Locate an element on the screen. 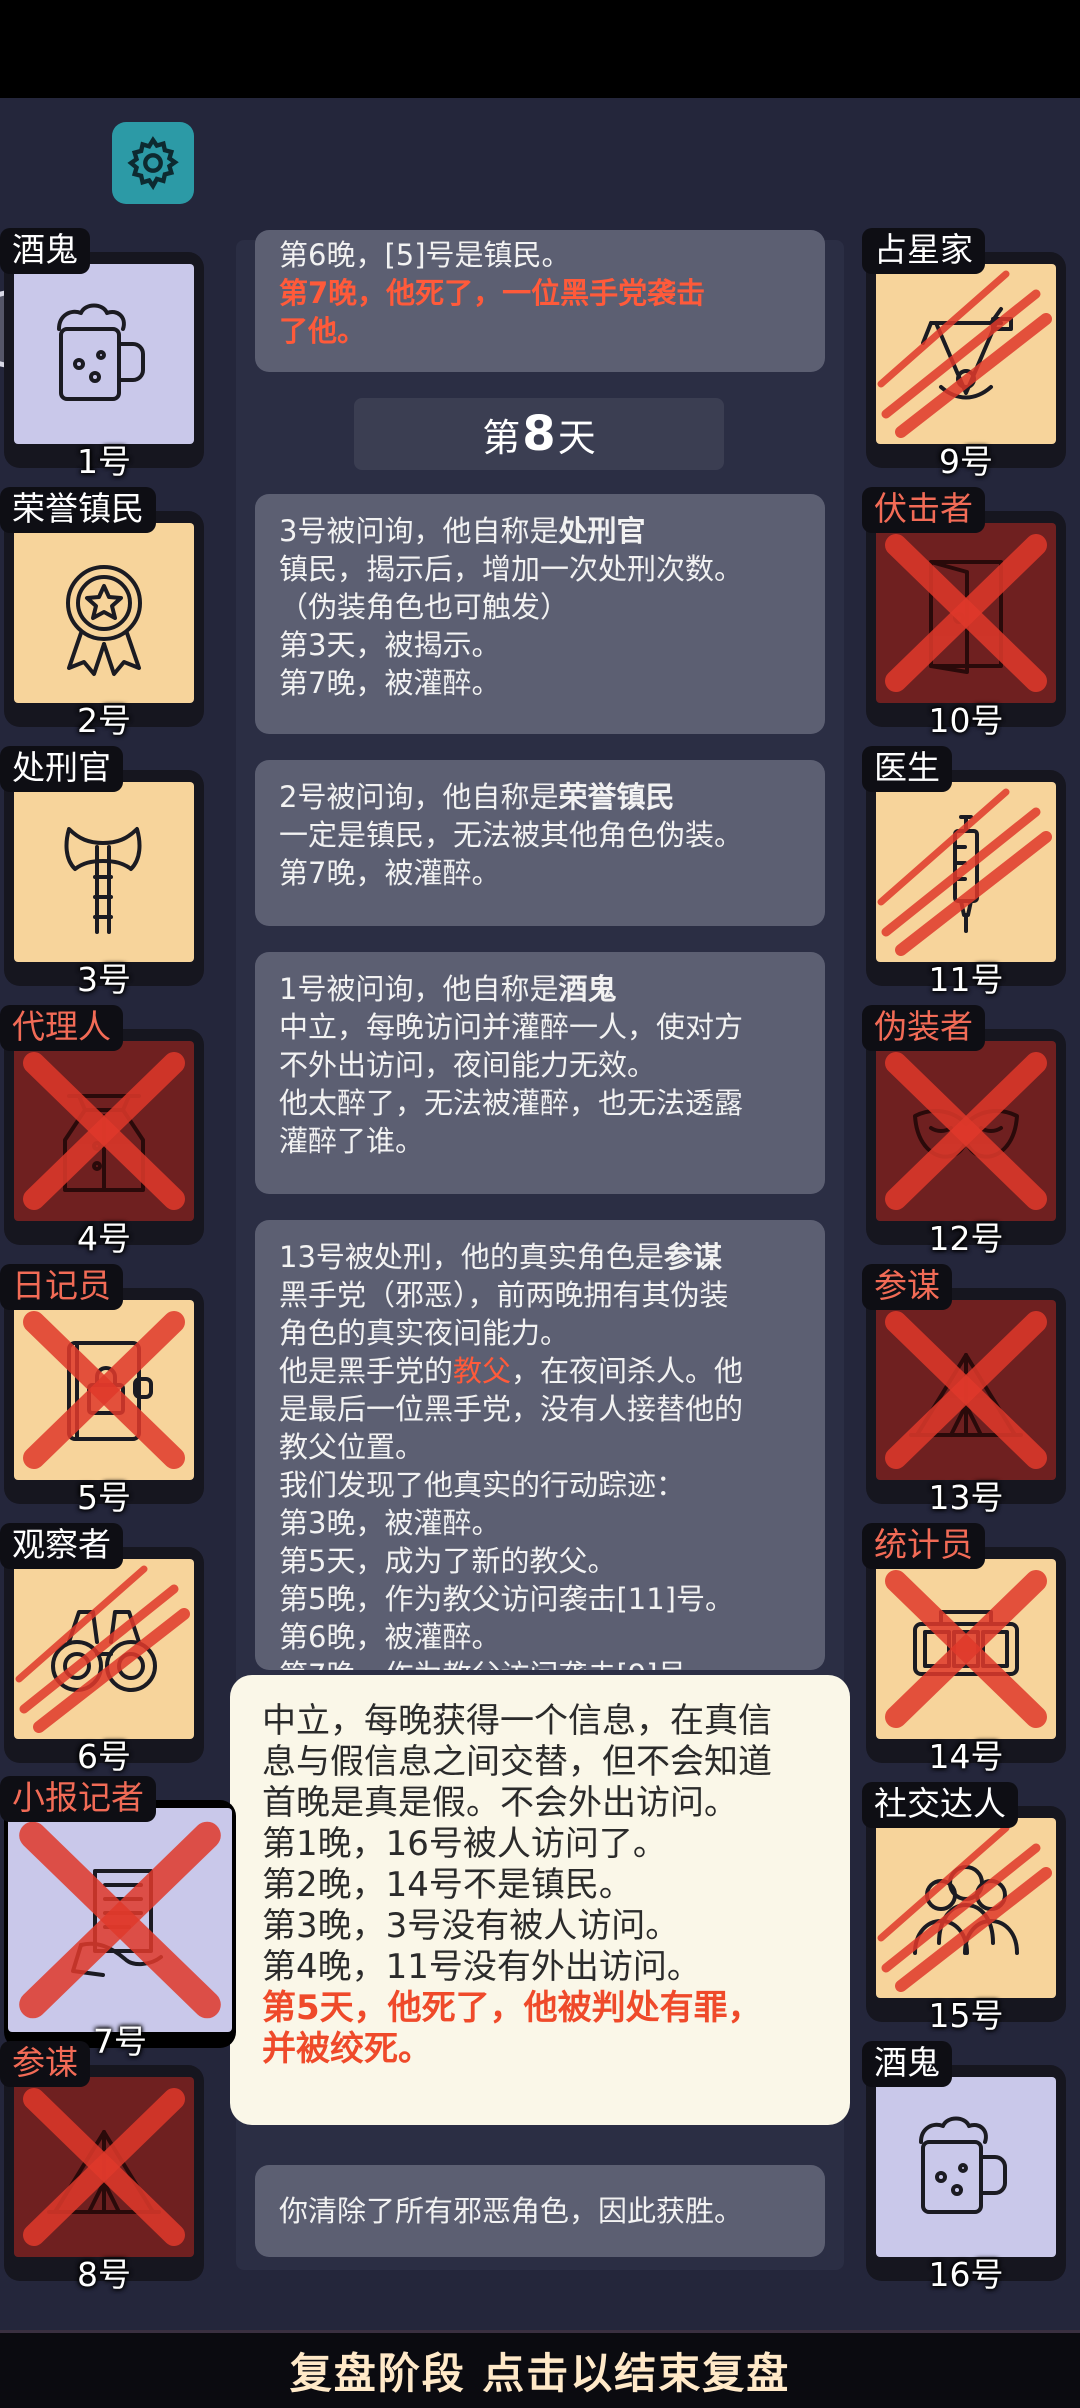 The height and width of the screenshot is (2408, 1080). player-number: 8号 is located at coordinates (104, 2274).